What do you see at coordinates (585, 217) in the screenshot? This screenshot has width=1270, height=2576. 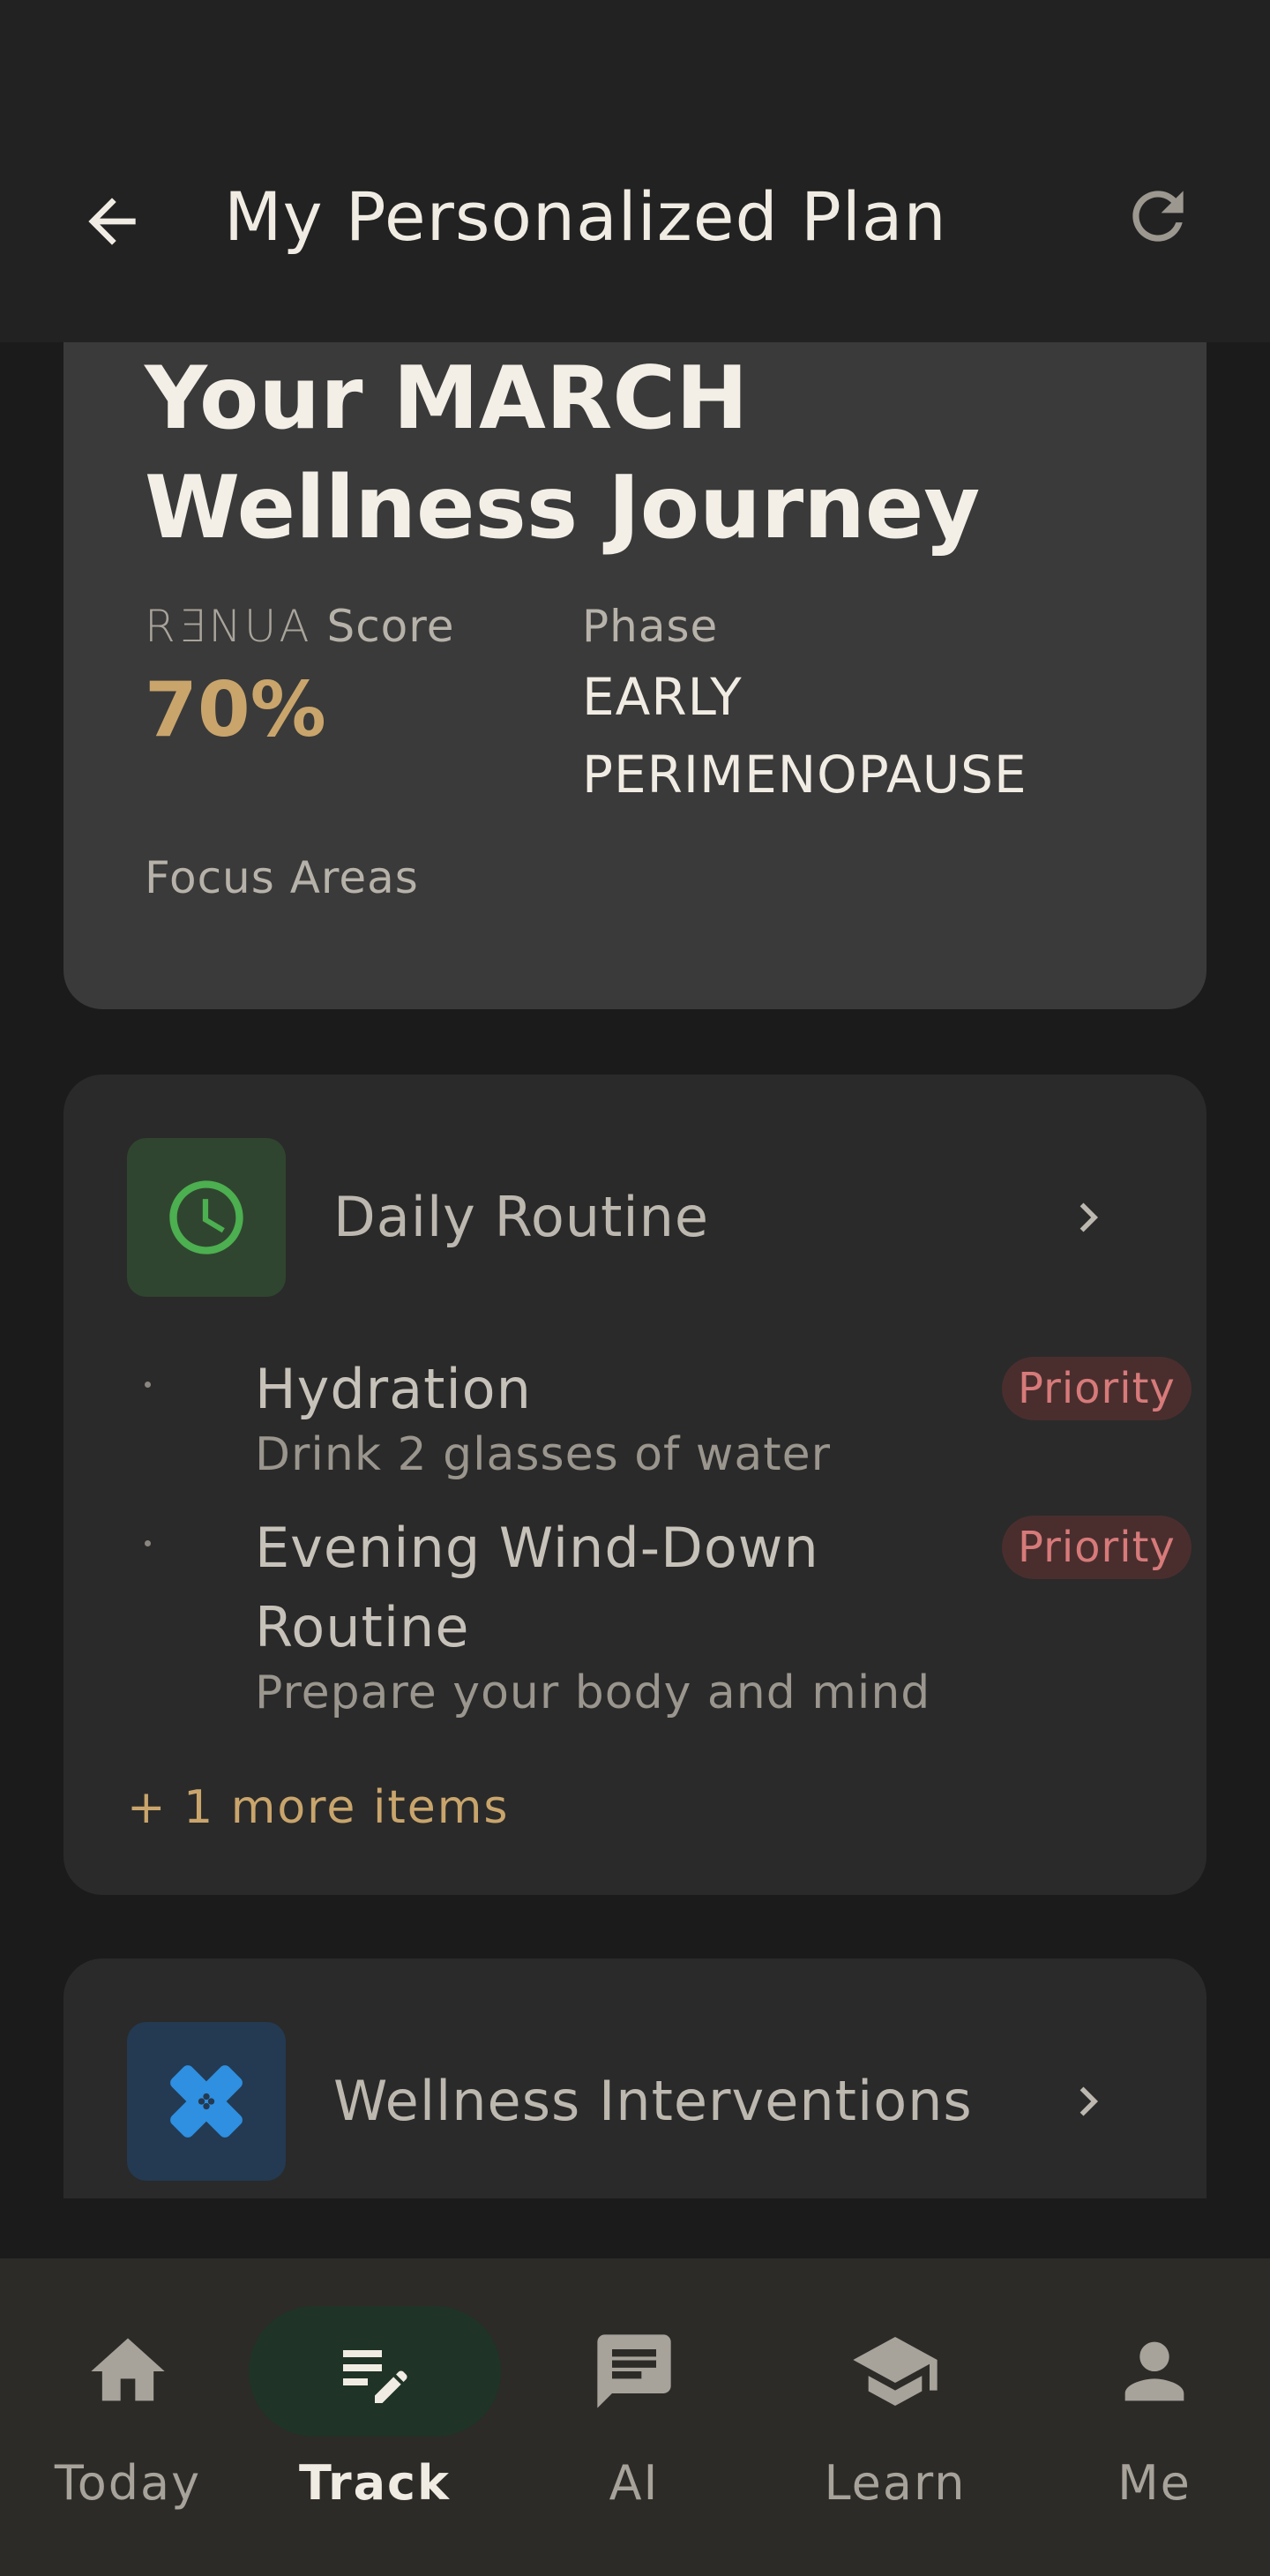 I see `page-title: My Personalized Plan` at bounding box center [585, 217].